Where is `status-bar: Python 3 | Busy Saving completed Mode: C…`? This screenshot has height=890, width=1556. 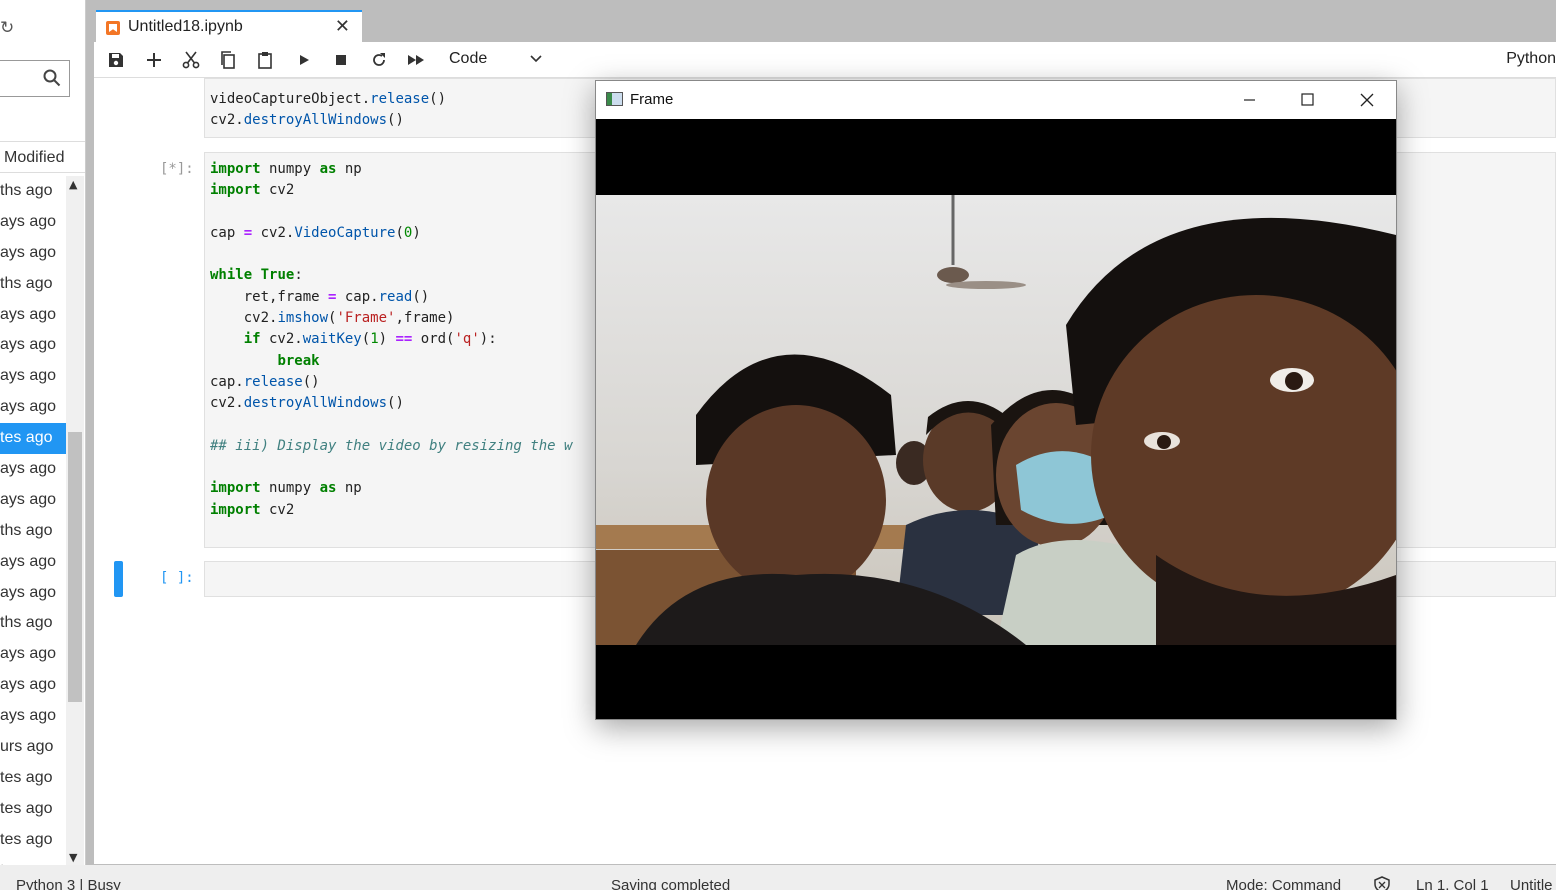
status-bar: Python 3 | Busy Saving completed Mode: C… is located at coordinates (778, 877).